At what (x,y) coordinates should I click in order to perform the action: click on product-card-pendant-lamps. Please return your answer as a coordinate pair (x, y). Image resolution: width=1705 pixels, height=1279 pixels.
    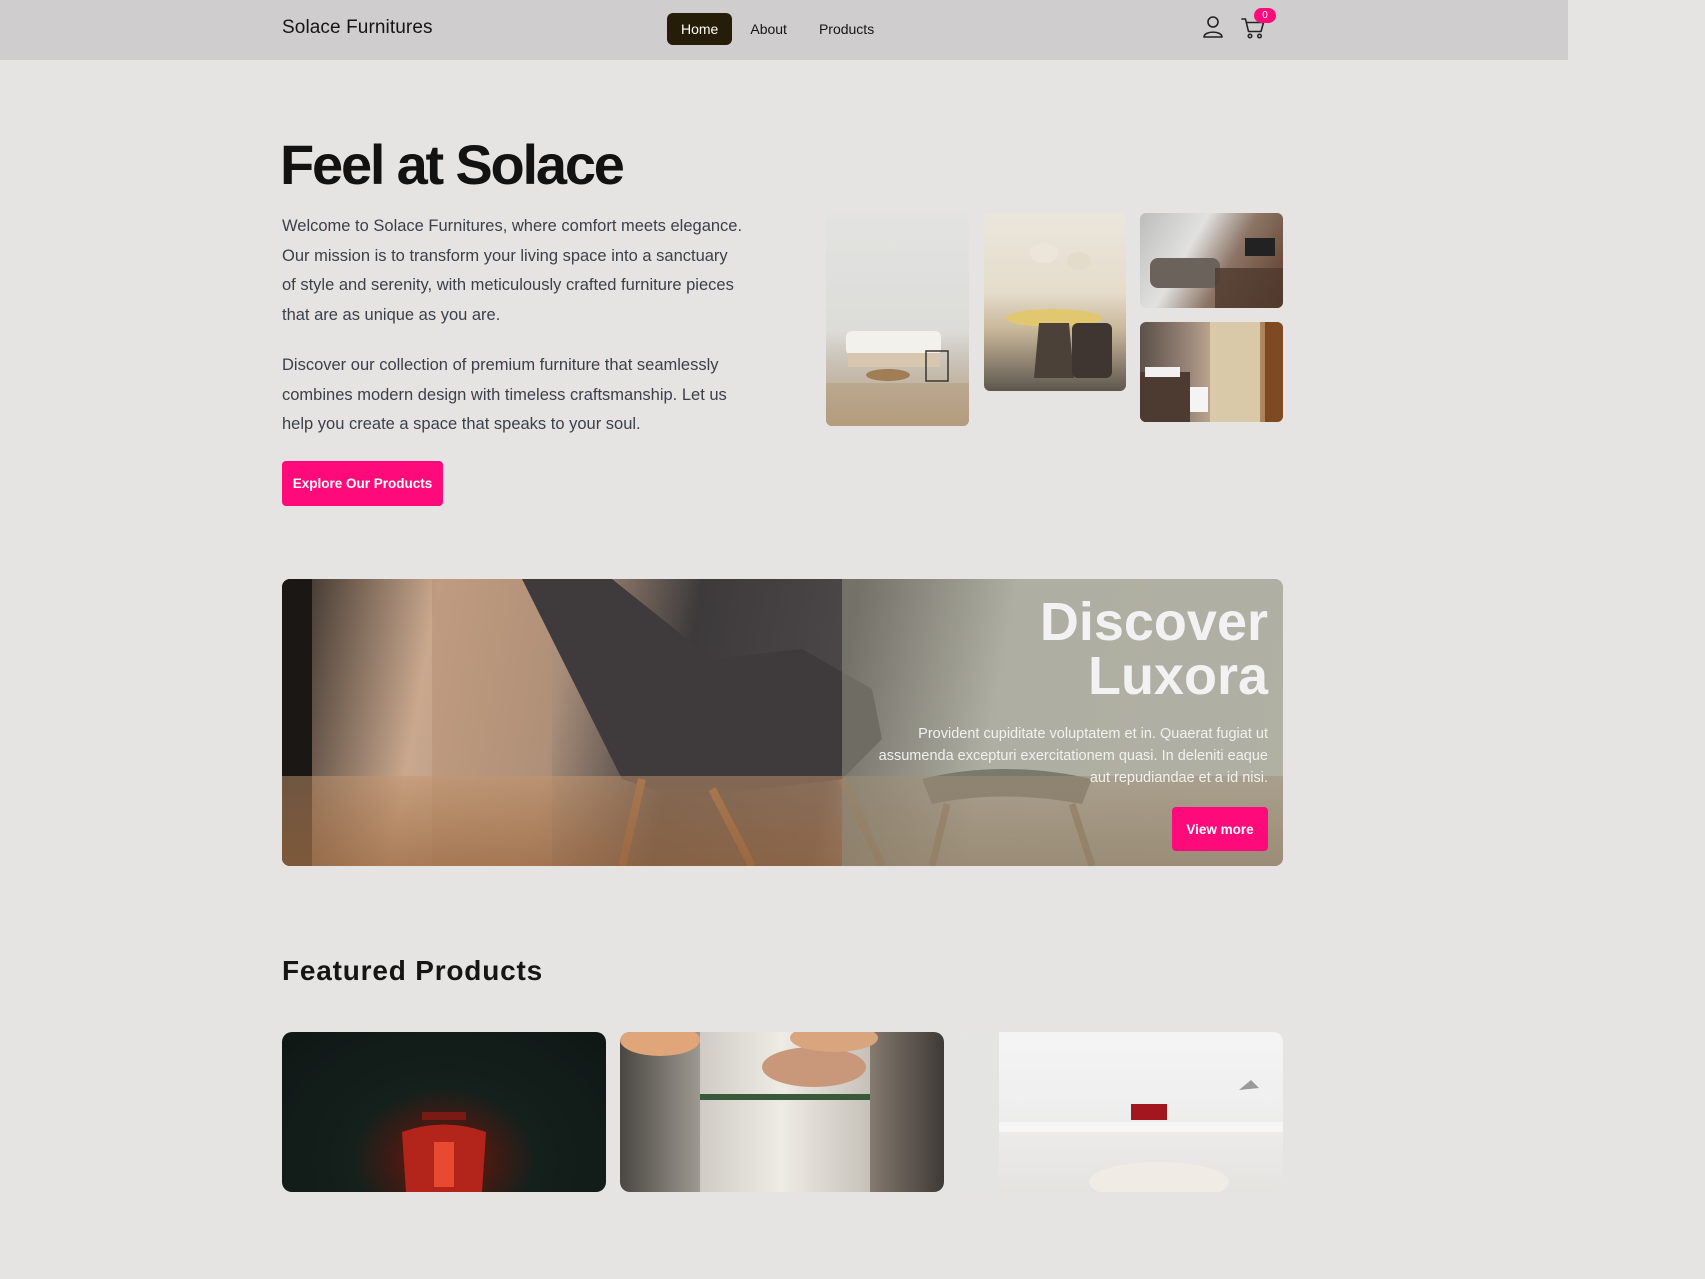
    Looking at the image, I should click on (782, 1112).